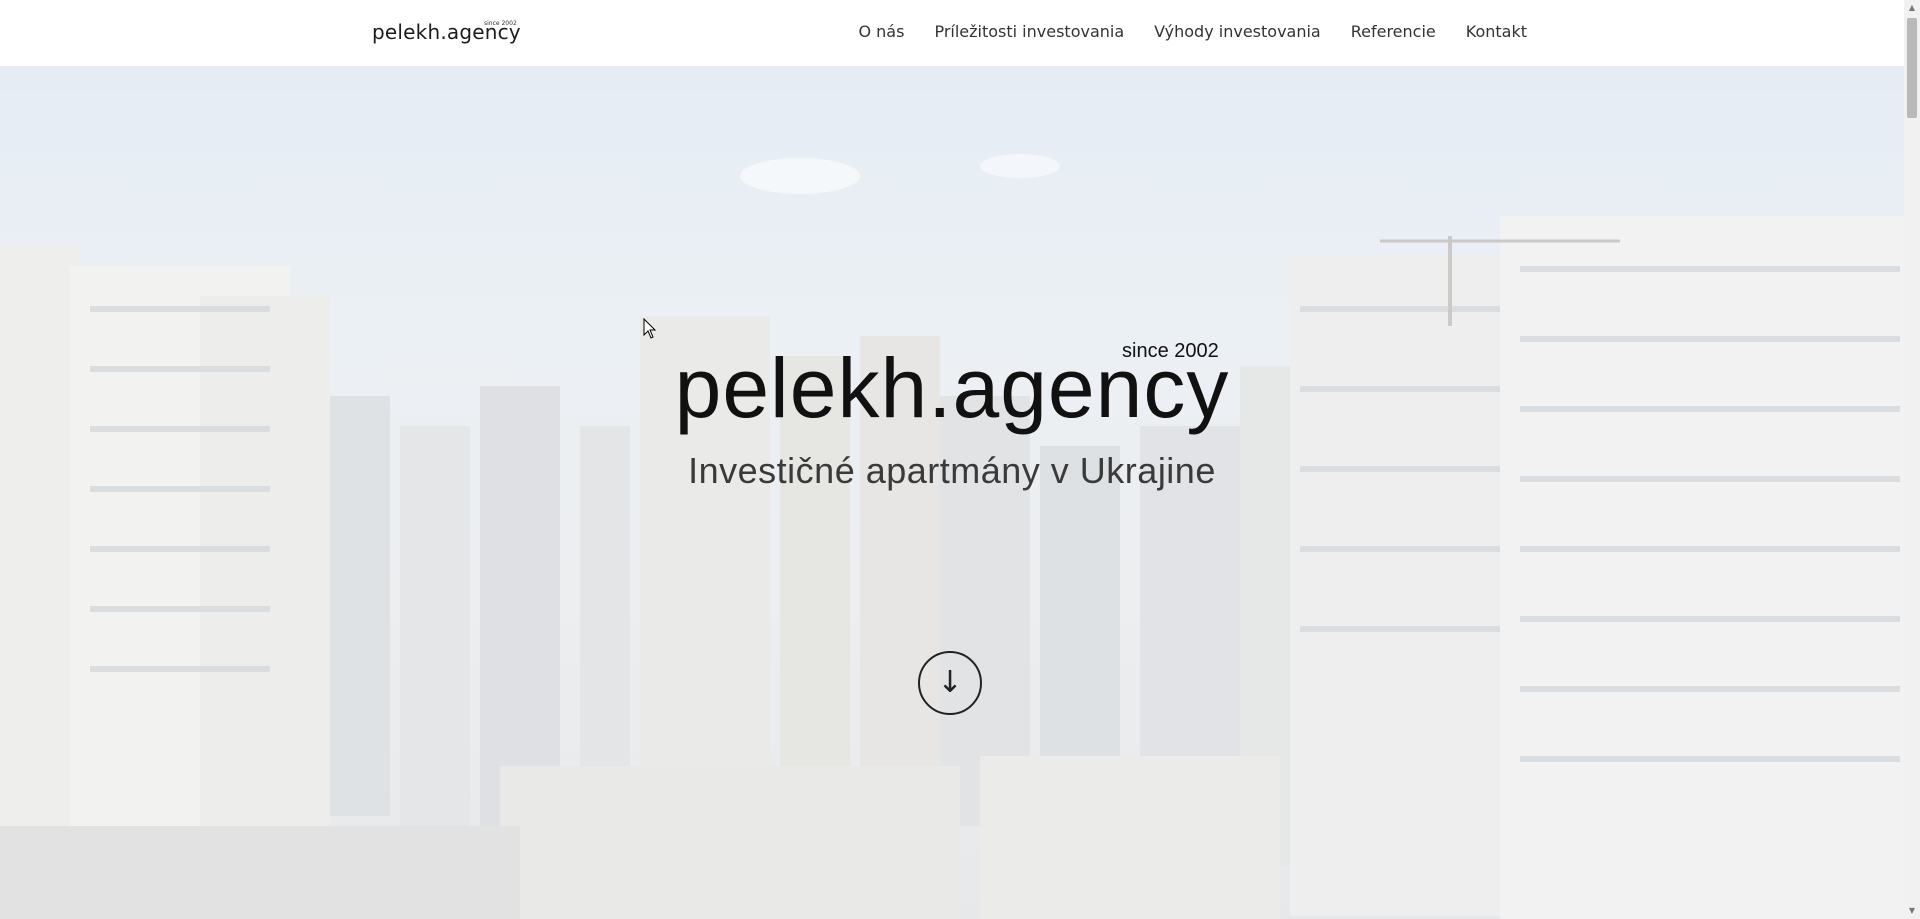 The height and width of the screenshot is (919, 1920). I want to click on page-scrollbar: ▲ ▼, so click(1912, 459).